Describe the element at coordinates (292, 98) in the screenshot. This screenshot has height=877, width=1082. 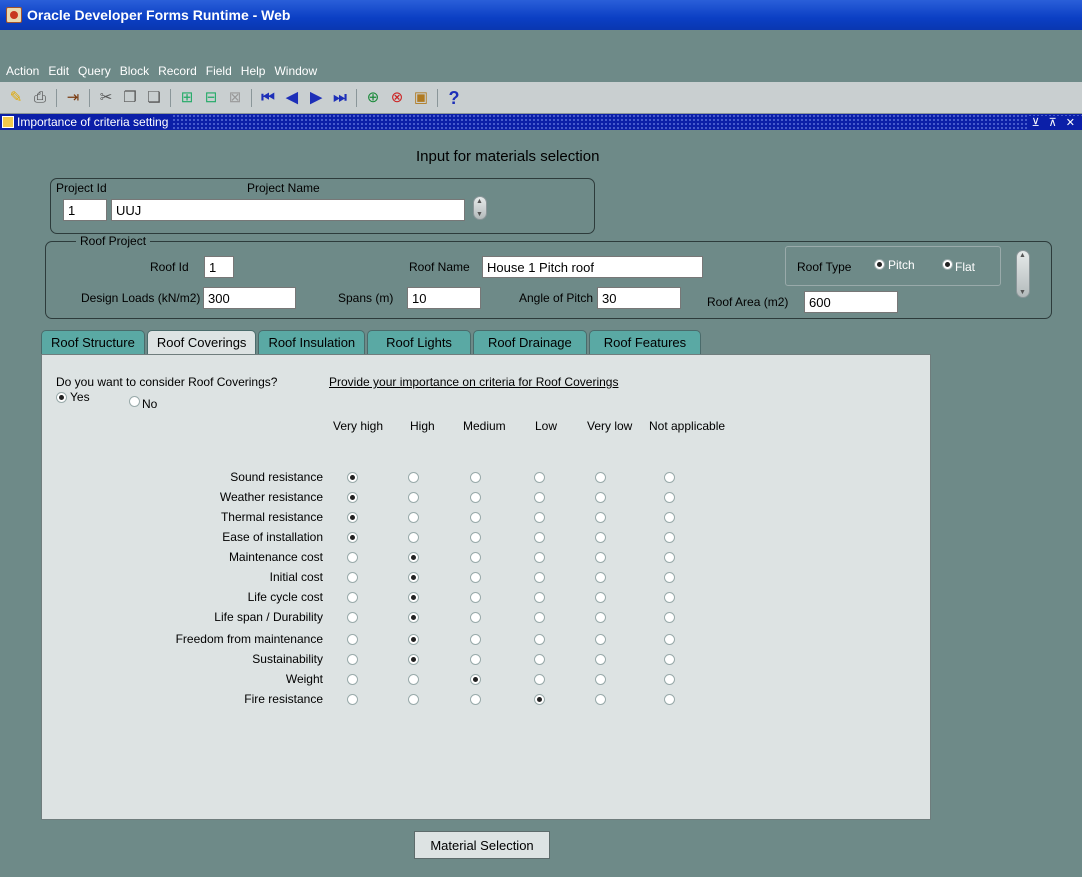
I see `previous-record-icon: ◀` at that location.